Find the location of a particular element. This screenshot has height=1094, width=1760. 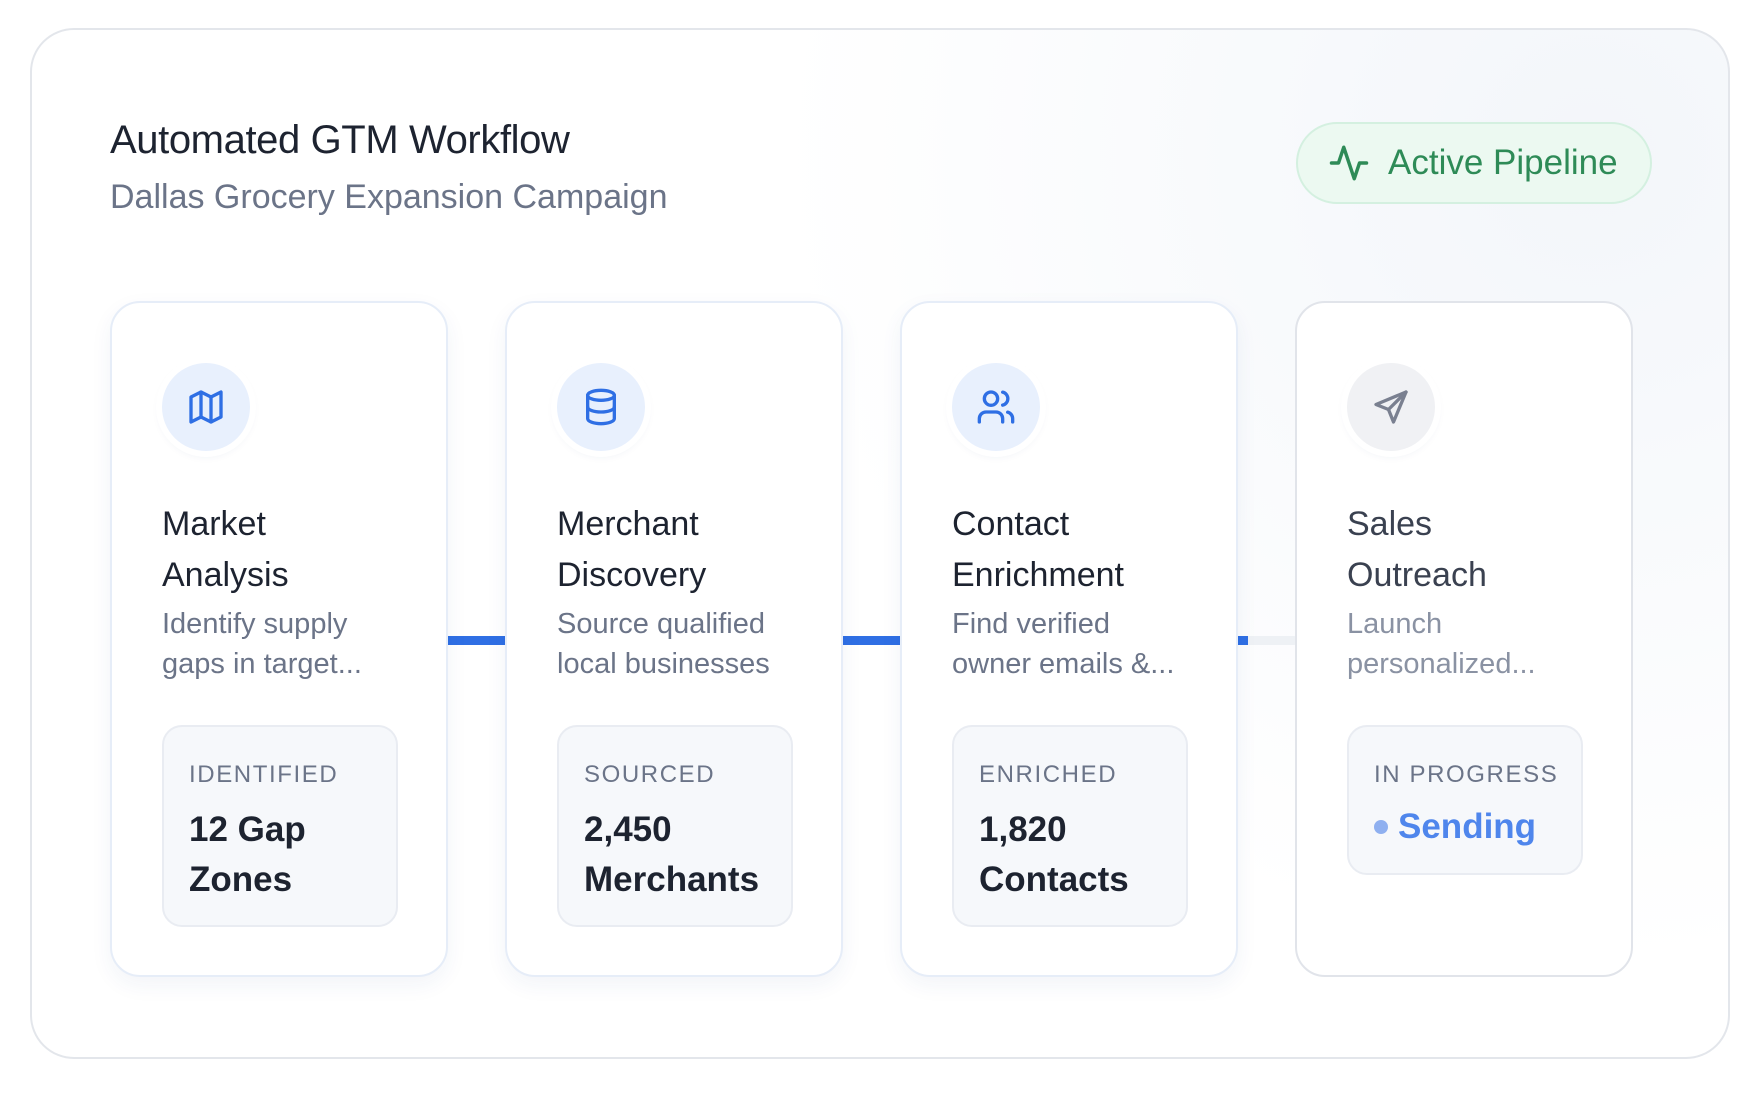

database-icon is located at coordinates (601, 407).